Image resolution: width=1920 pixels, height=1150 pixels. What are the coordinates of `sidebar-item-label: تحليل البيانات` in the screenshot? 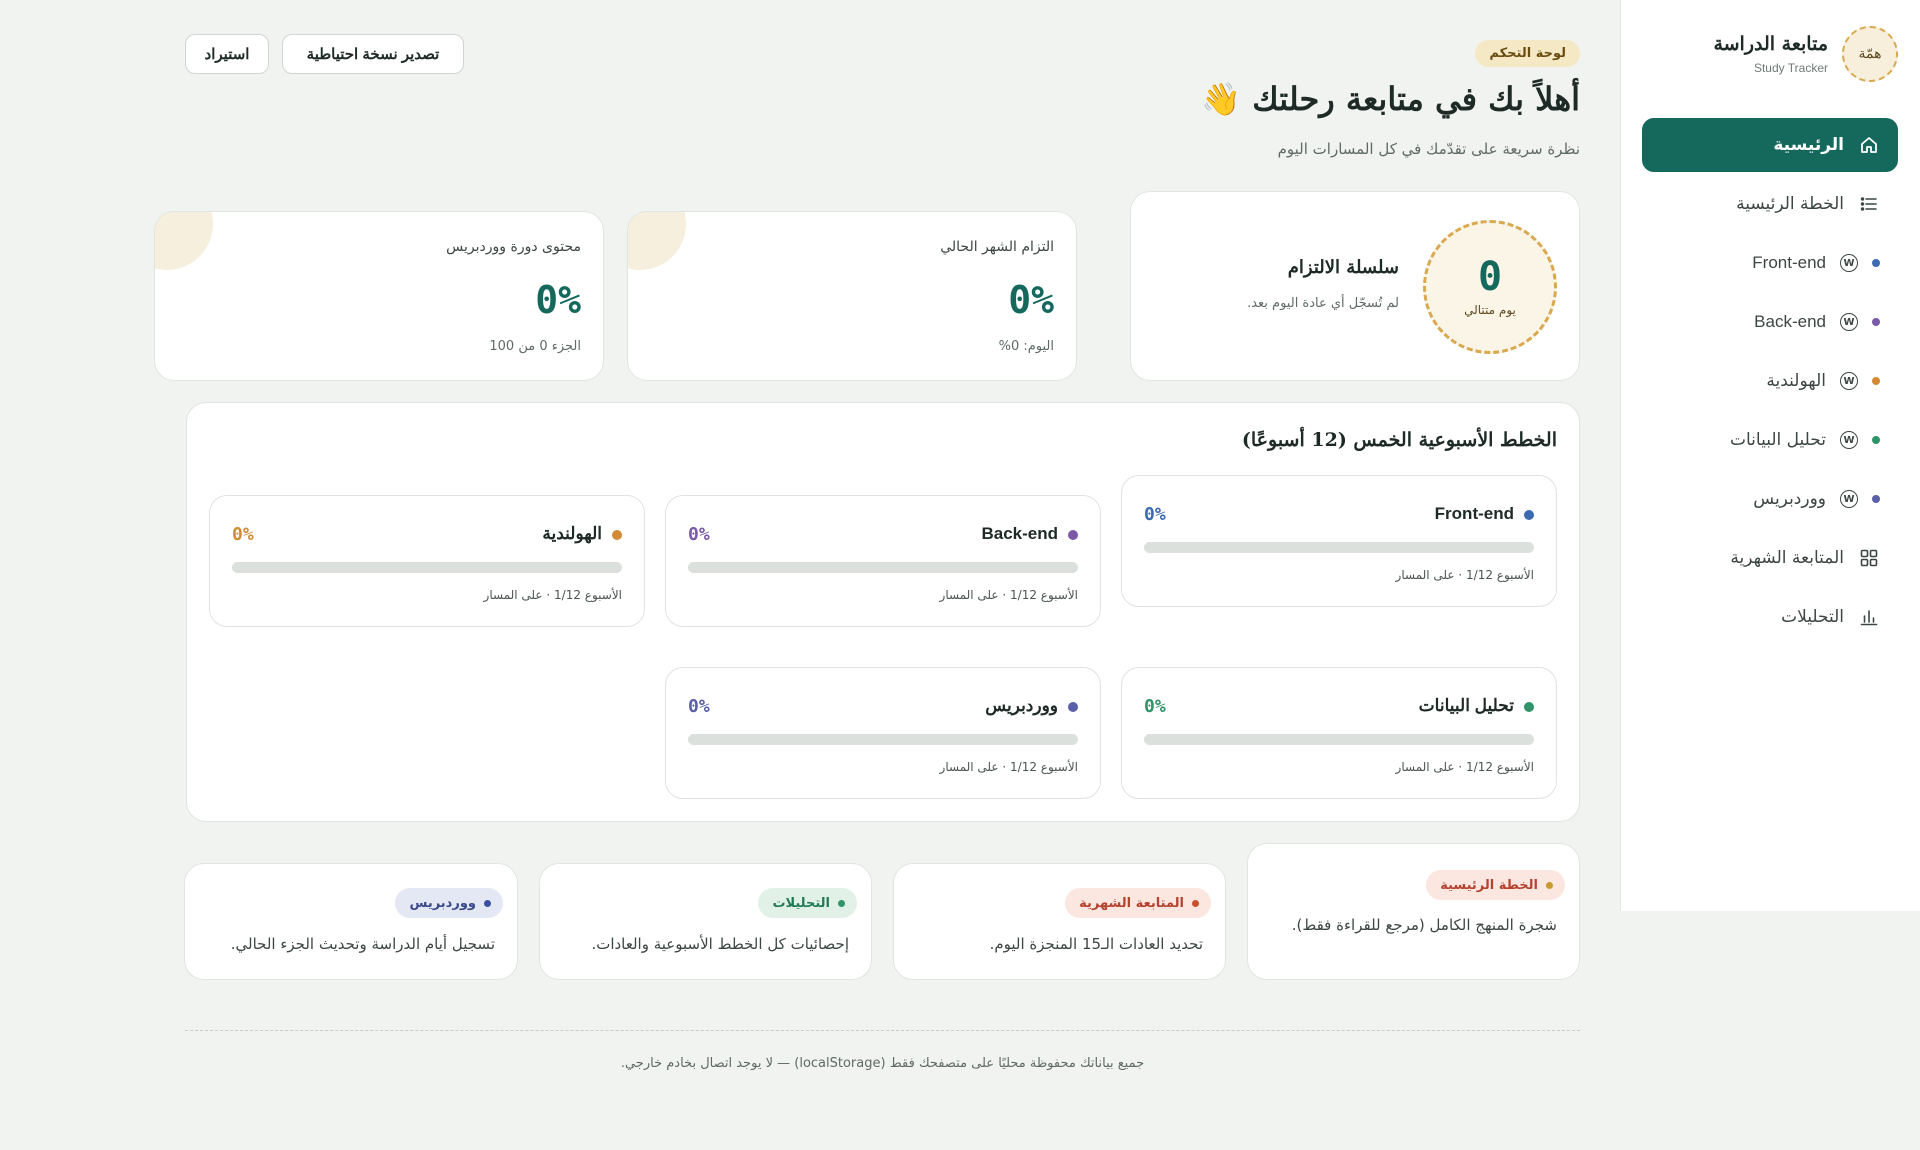 It's located at (1778, 440).